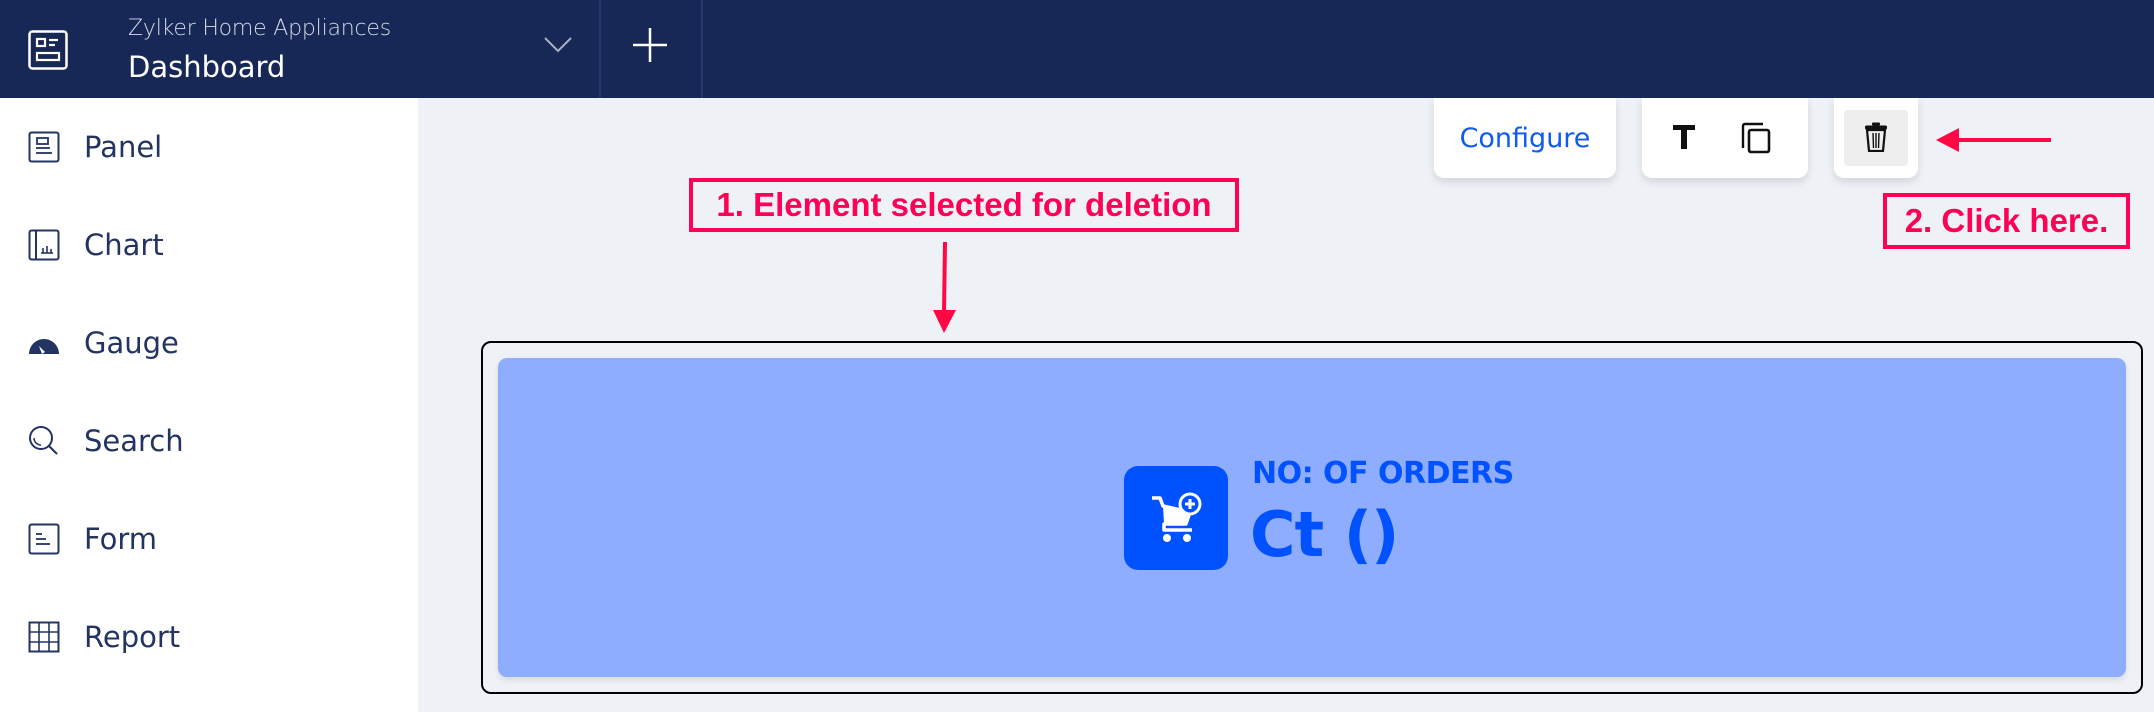  Describe the element at coordinates (44, 539) in the screenshot. I see `form-icon` at that location.